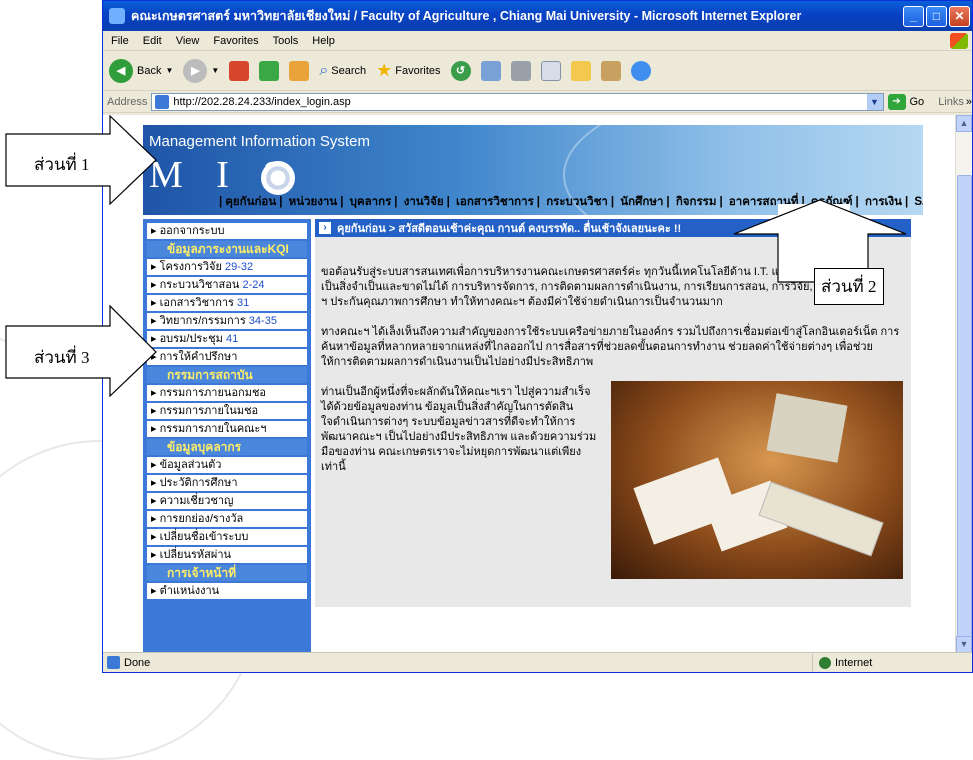 The height and width of the screenshot is (760, 973). Describe the element at coordinates (62, 357) in the screenshot. I see `annotation-section-3: ส่วนที่ 3` at that location.